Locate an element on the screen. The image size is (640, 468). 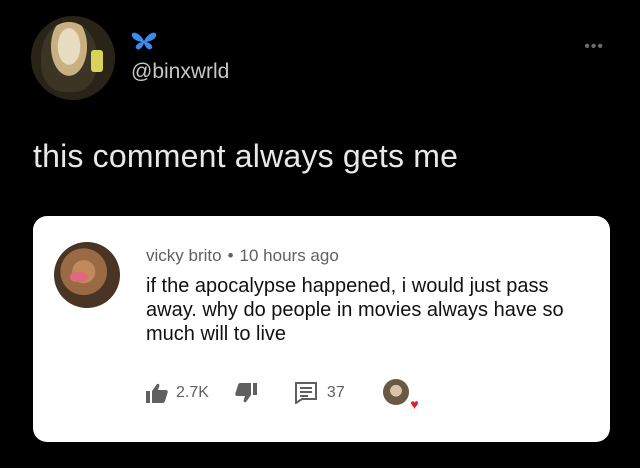
comment-icon is located at coordinates (305, 393).